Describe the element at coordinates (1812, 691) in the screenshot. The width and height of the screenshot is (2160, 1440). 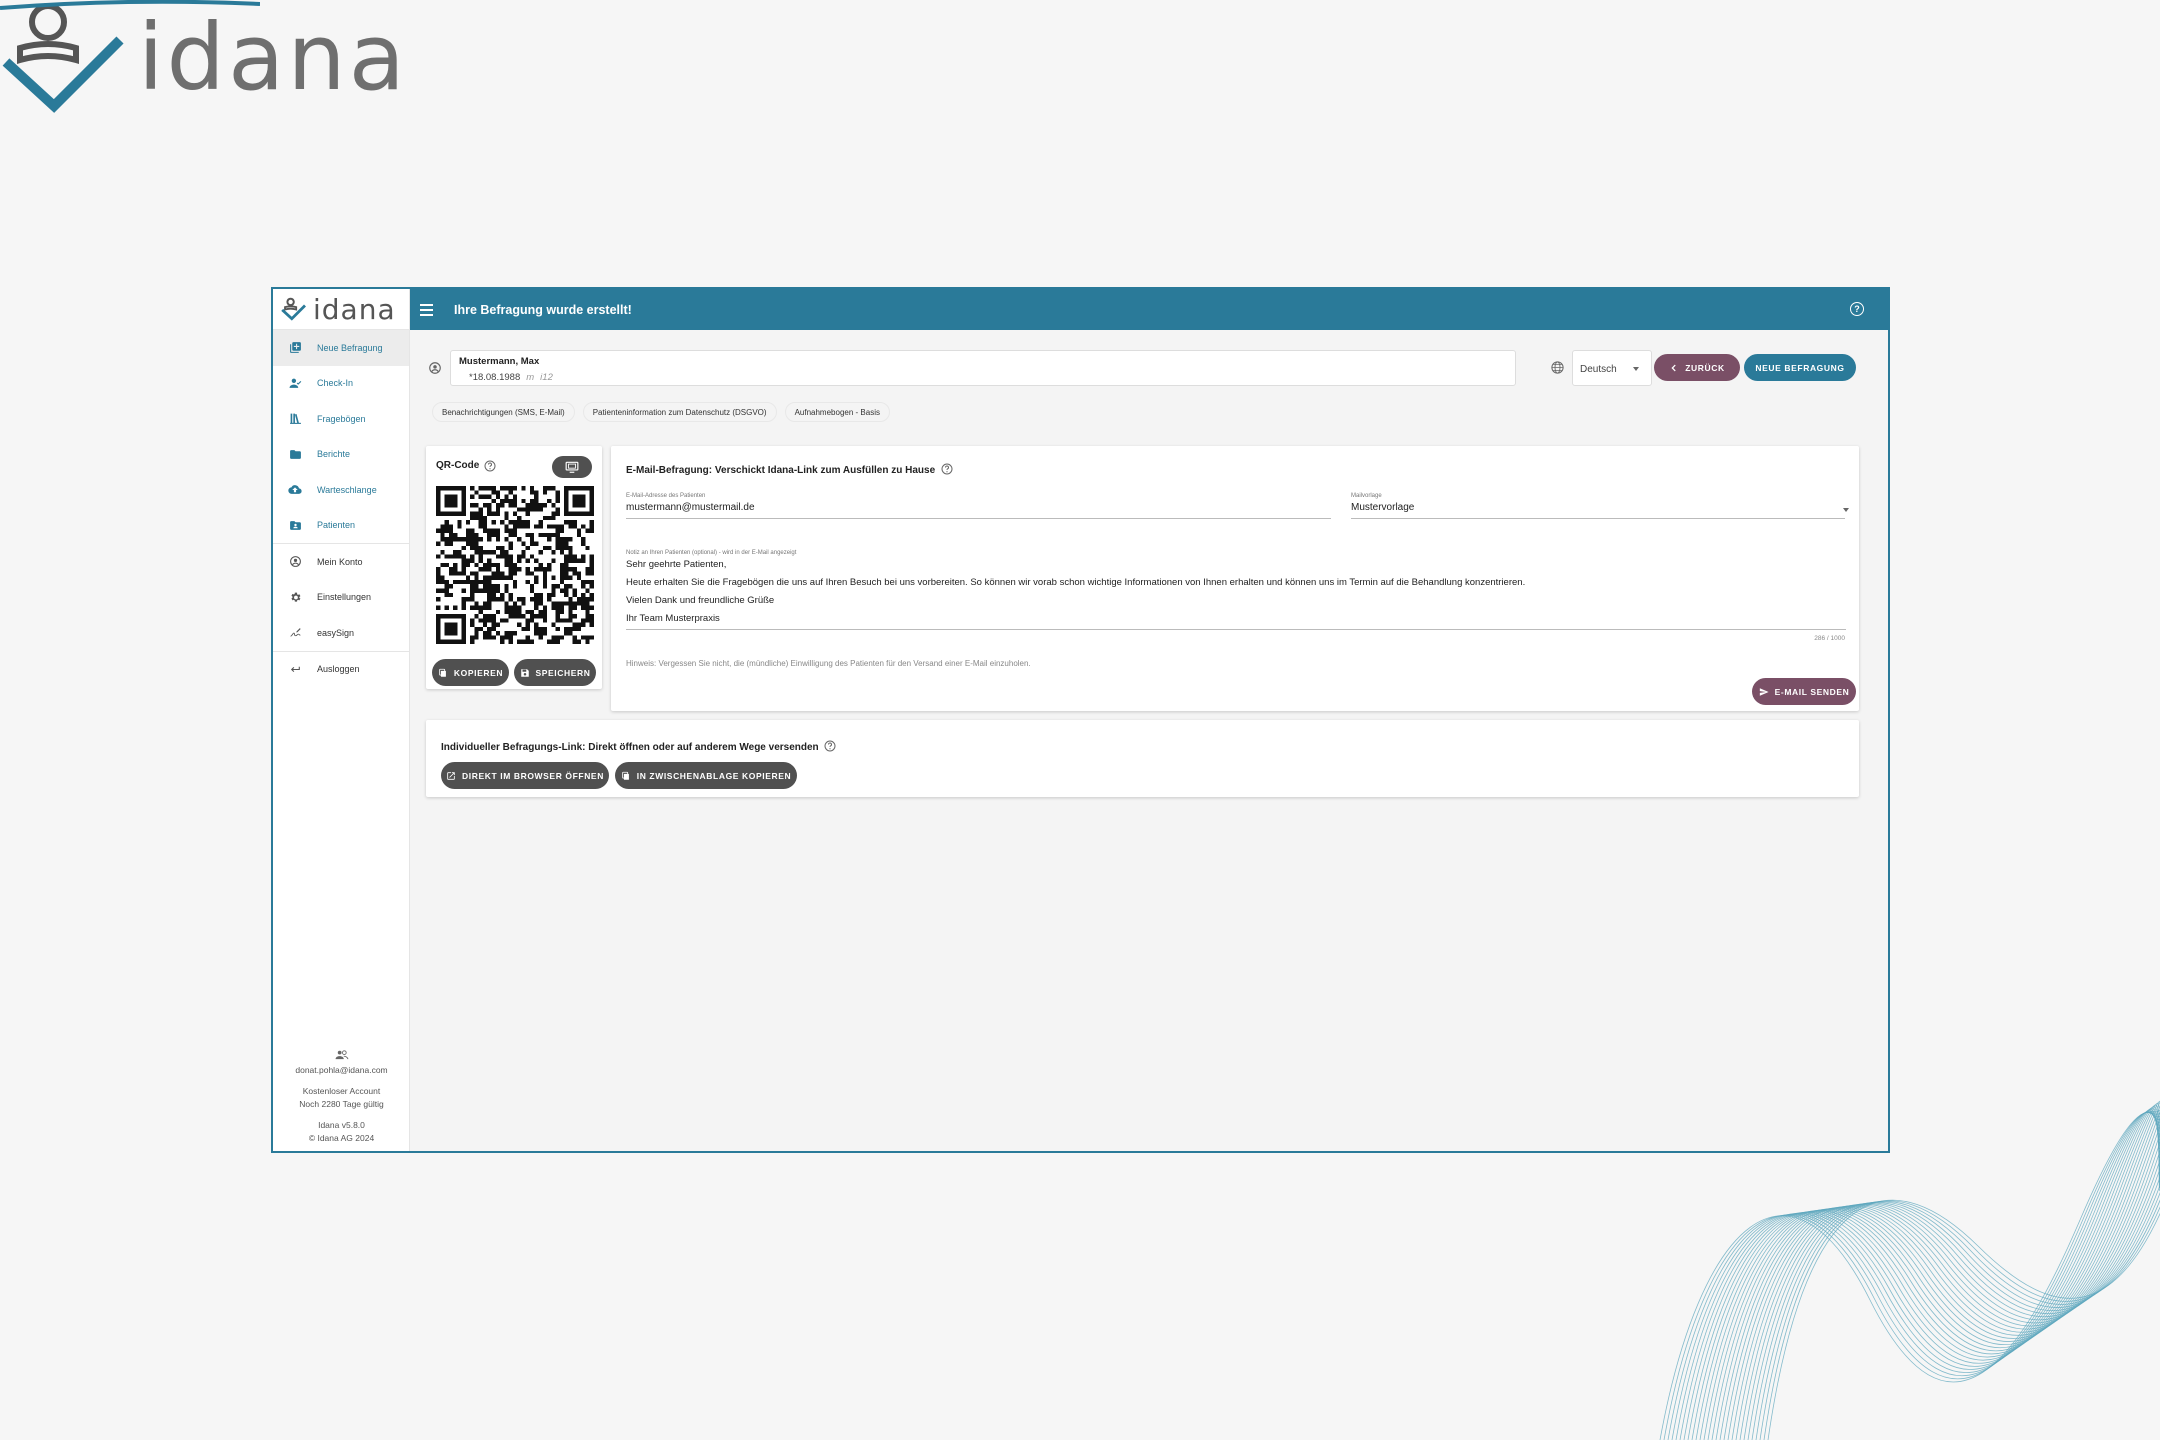
I see `send-email-label: E-MAIL SENDEN` at that location.